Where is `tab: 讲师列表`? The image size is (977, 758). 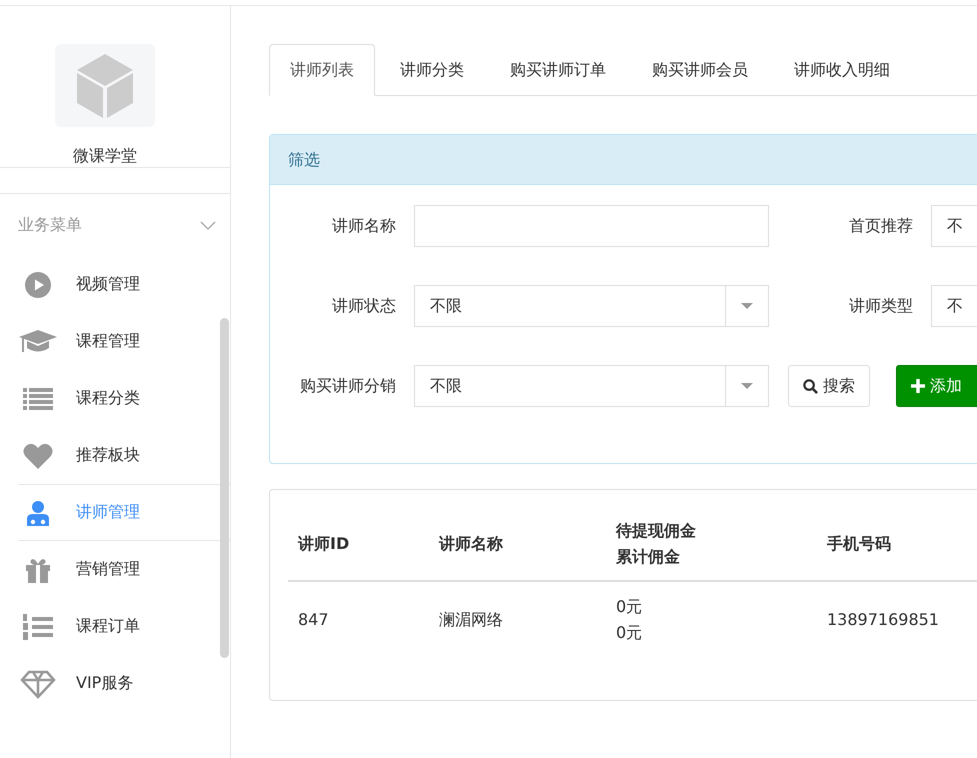
tab: 讲师列表 is located at coordinates (322, 70).